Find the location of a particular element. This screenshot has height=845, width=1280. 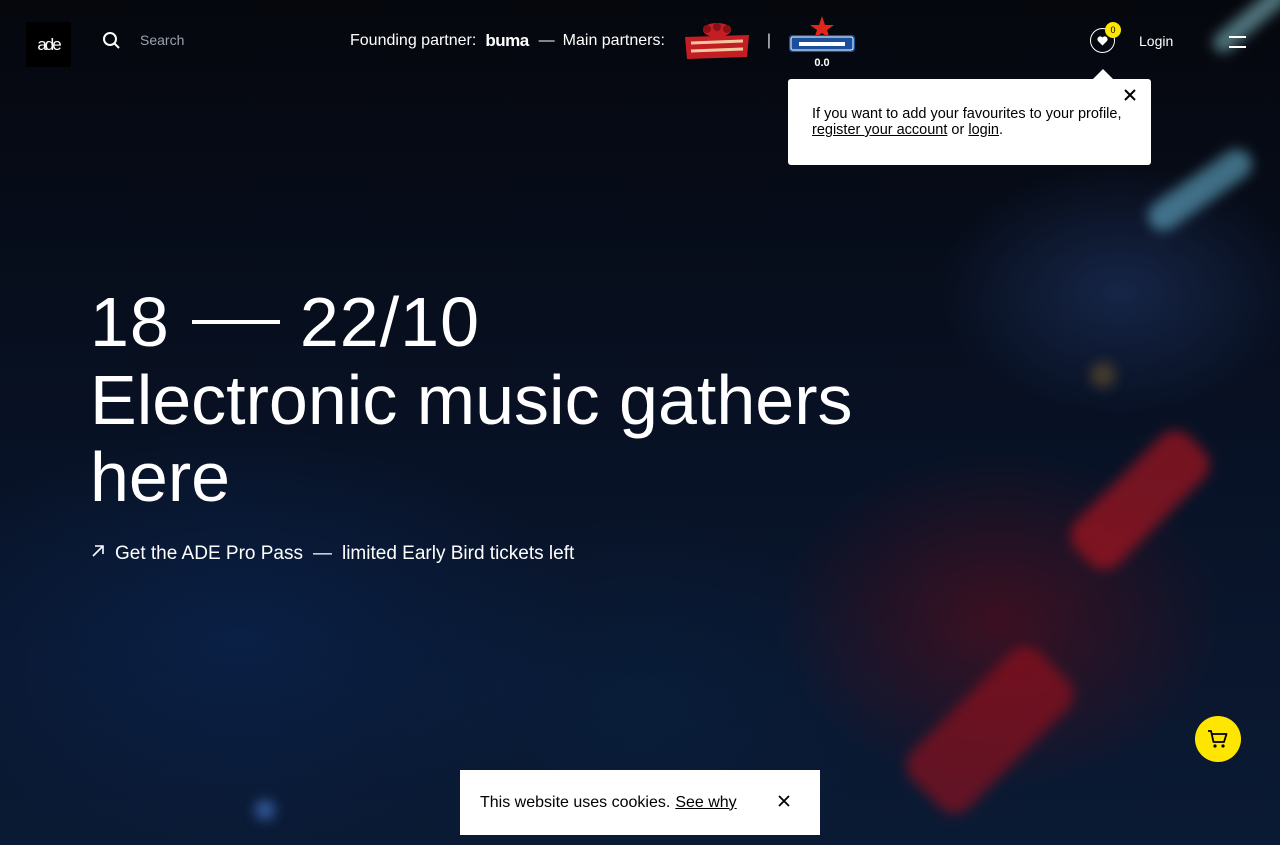

pro-pass-dash: — is located at coordinates (322, 553).